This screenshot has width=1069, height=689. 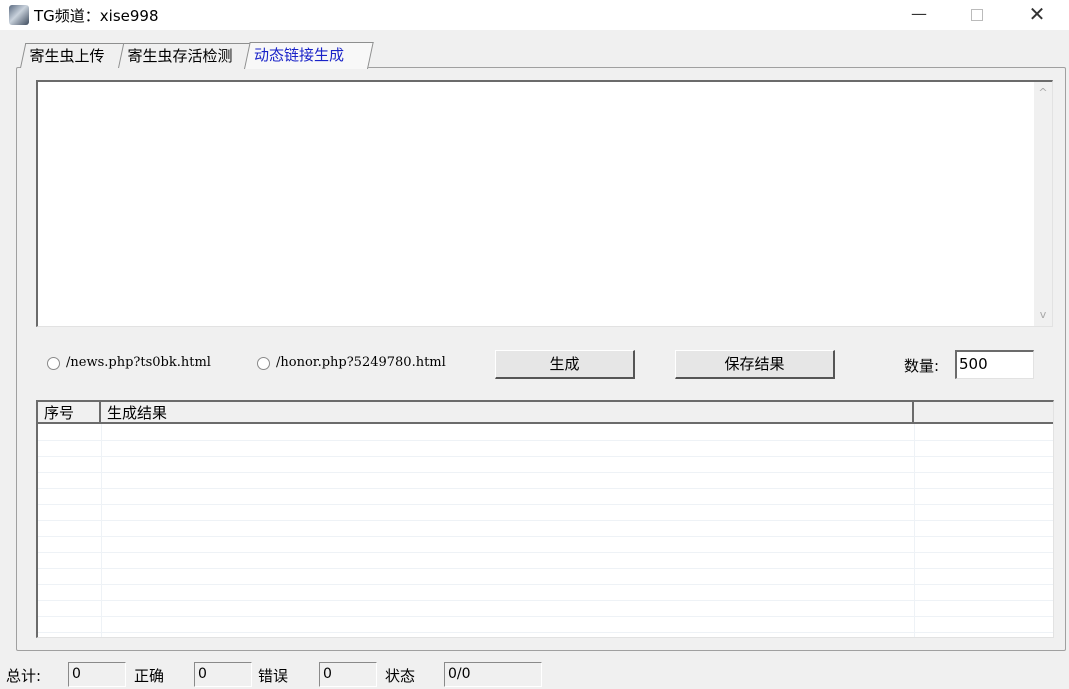 I want to click on option-honor-label: /honor.php?5249780.html, so click(x=361, y=362).